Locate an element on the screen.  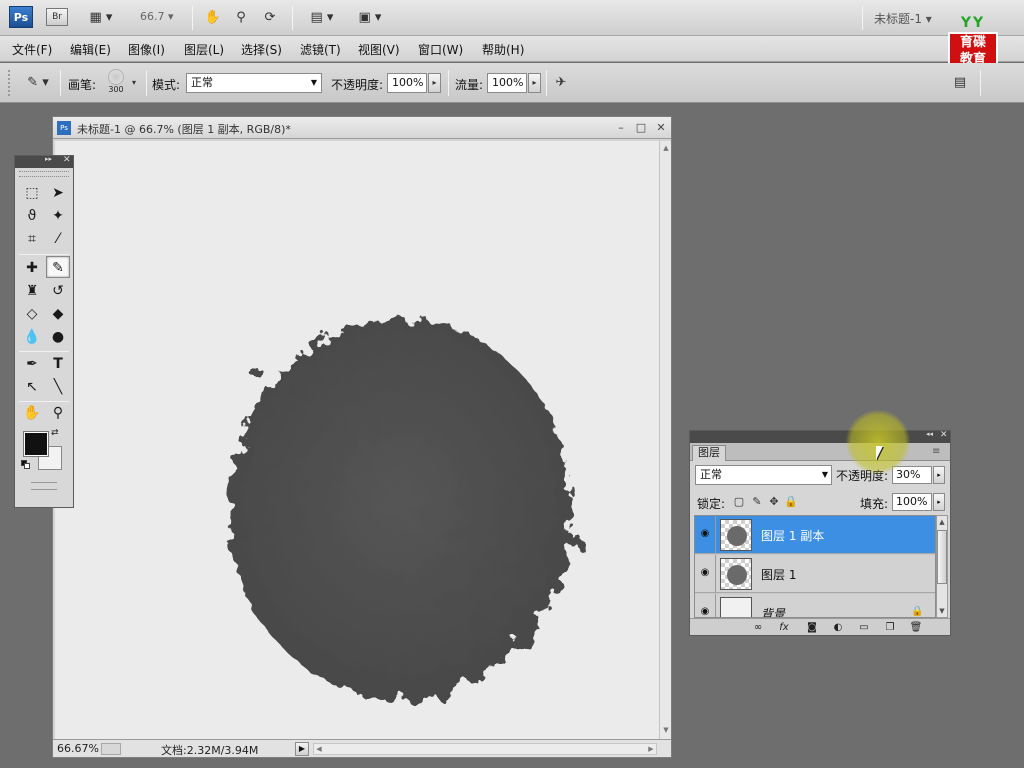
scroll-right-icon: ▶ is located at coordinates (651, 749).